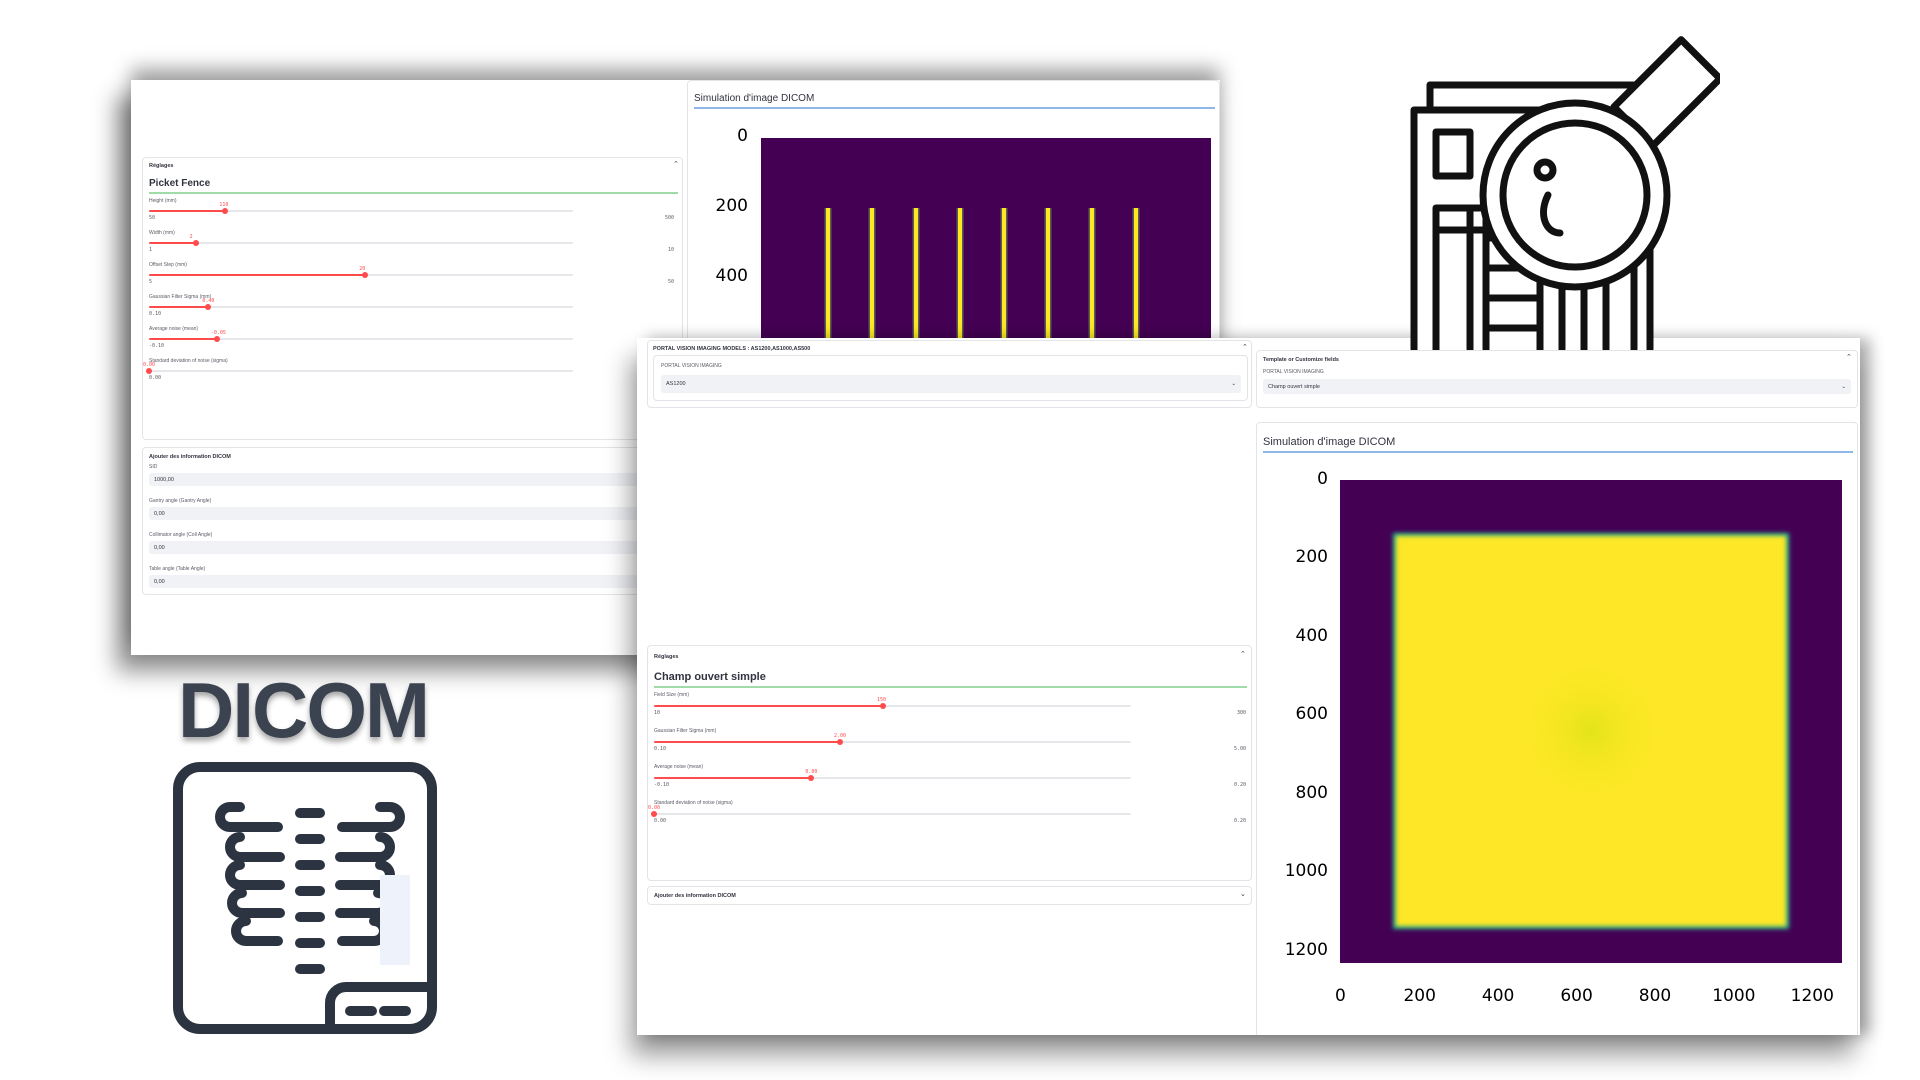 The width and height of the screenshot is (1920, 1080). What do you see at coordinates (412, 479) in the screenshot?
I see `dicom-field-input: 1000,00` at bounding box center [412, 479].